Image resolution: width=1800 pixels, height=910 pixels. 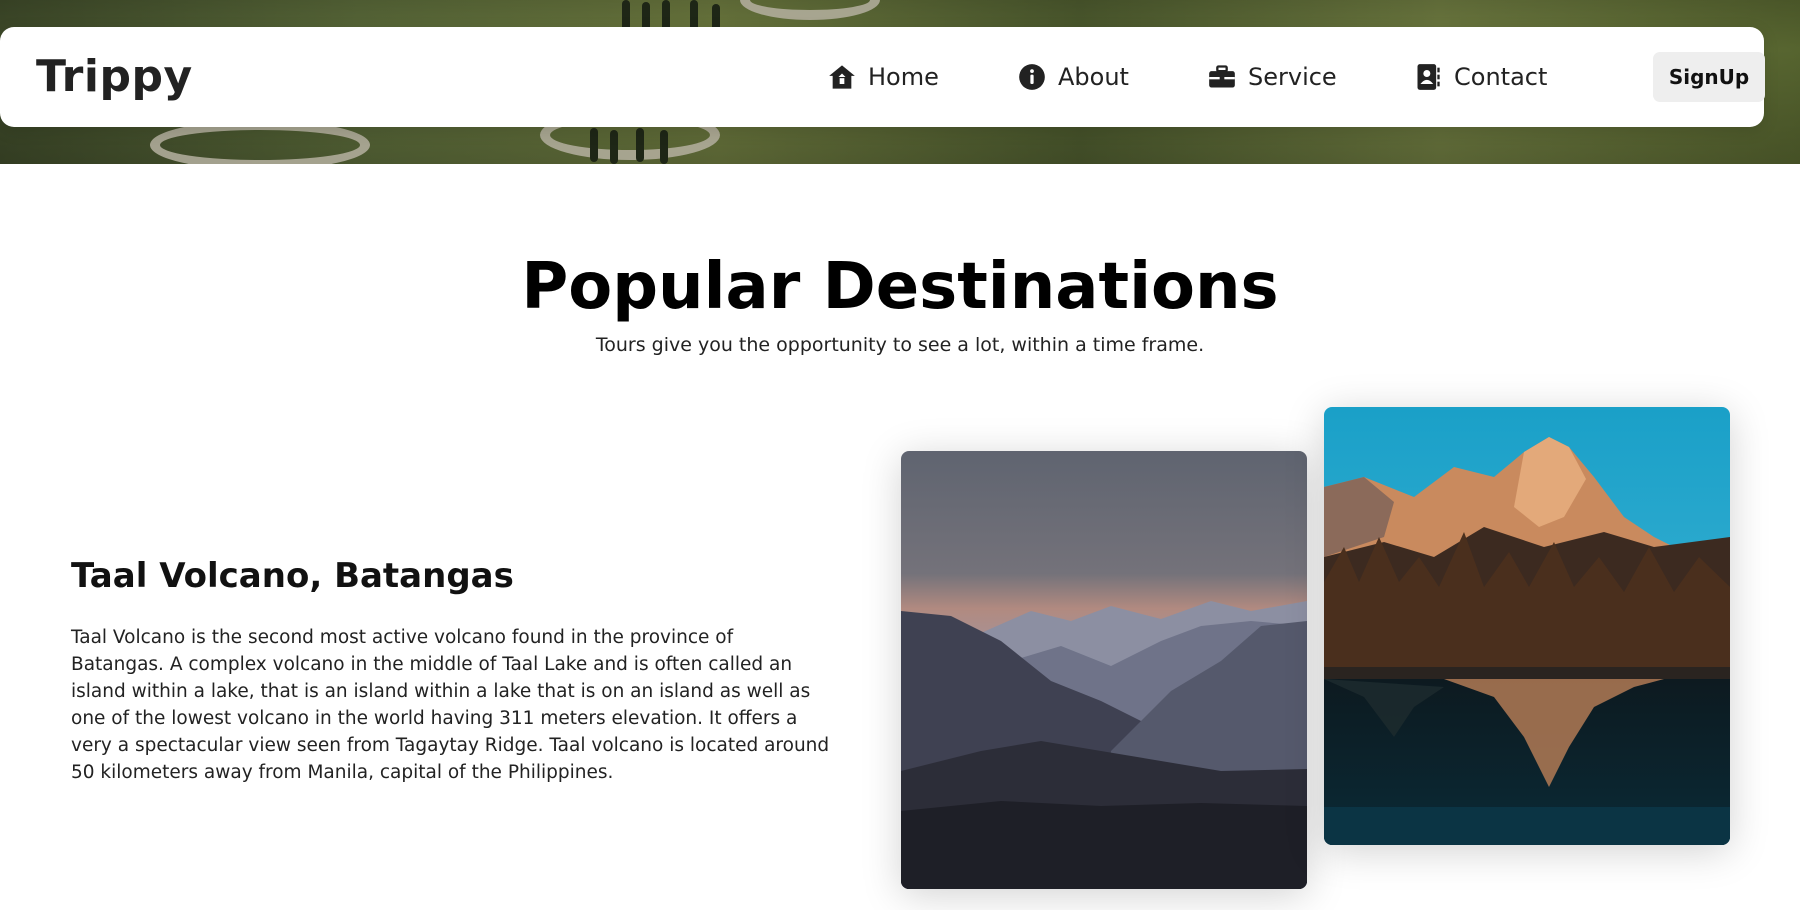 What do you see at coordinates (1709, 77) in the screenshot?
I see `signup-button: SignUp` at bounding box center [1709, 77].